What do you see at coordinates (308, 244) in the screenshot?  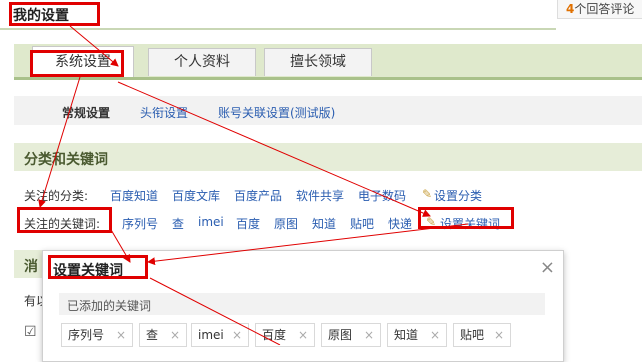 I see `arrow-setting-to-dialog` at bounding box center [308, 244].